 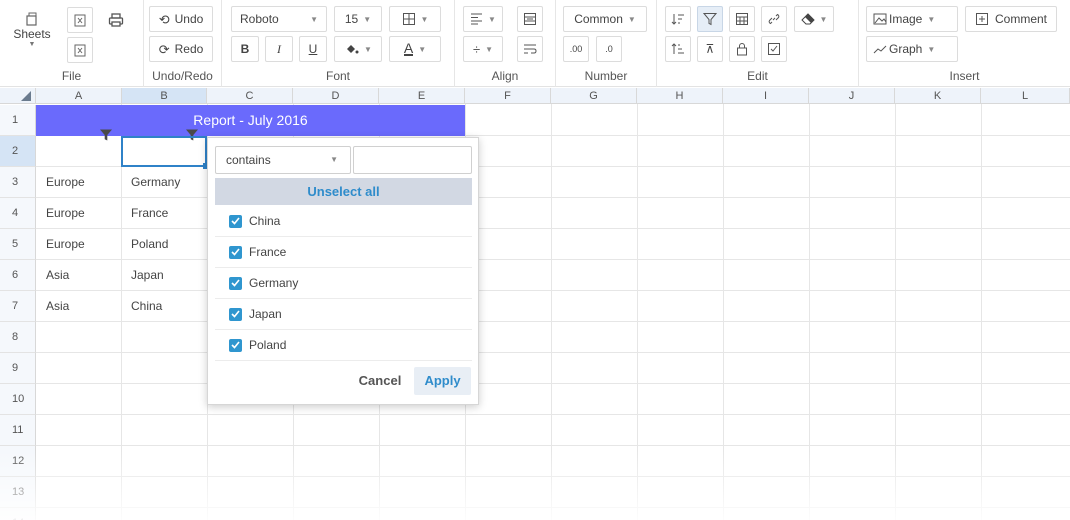 What do you see at coordinates (605, 19) in the screenshot?
I see `number-format-select: Common ▼` at bounding box center [605, 19].